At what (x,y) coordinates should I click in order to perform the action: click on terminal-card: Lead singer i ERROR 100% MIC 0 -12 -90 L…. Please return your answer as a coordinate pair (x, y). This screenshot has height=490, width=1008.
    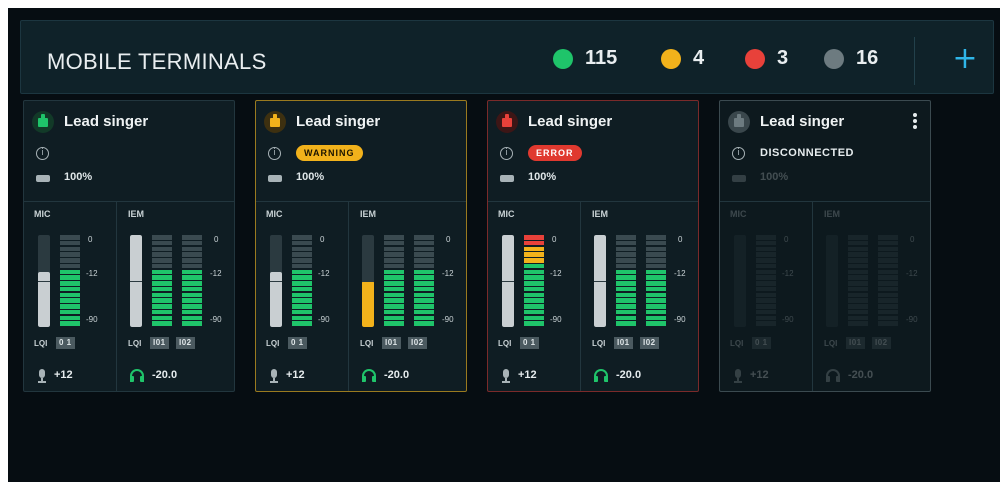
    Looking at the image, I should click on (593, 246).